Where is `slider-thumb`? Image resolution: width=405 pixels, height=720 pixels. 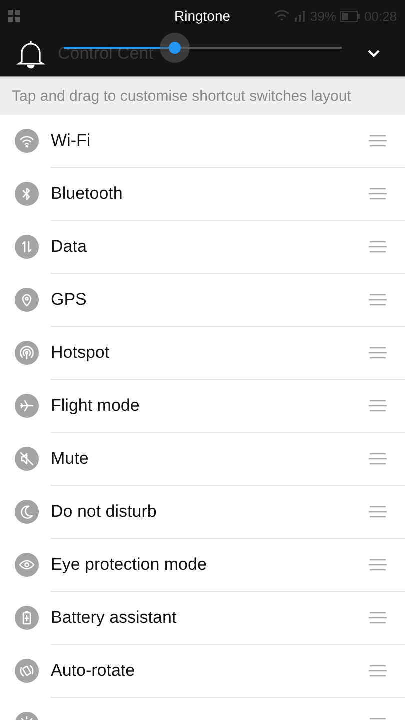
slider-thumb is located at coordinates (175, 48).